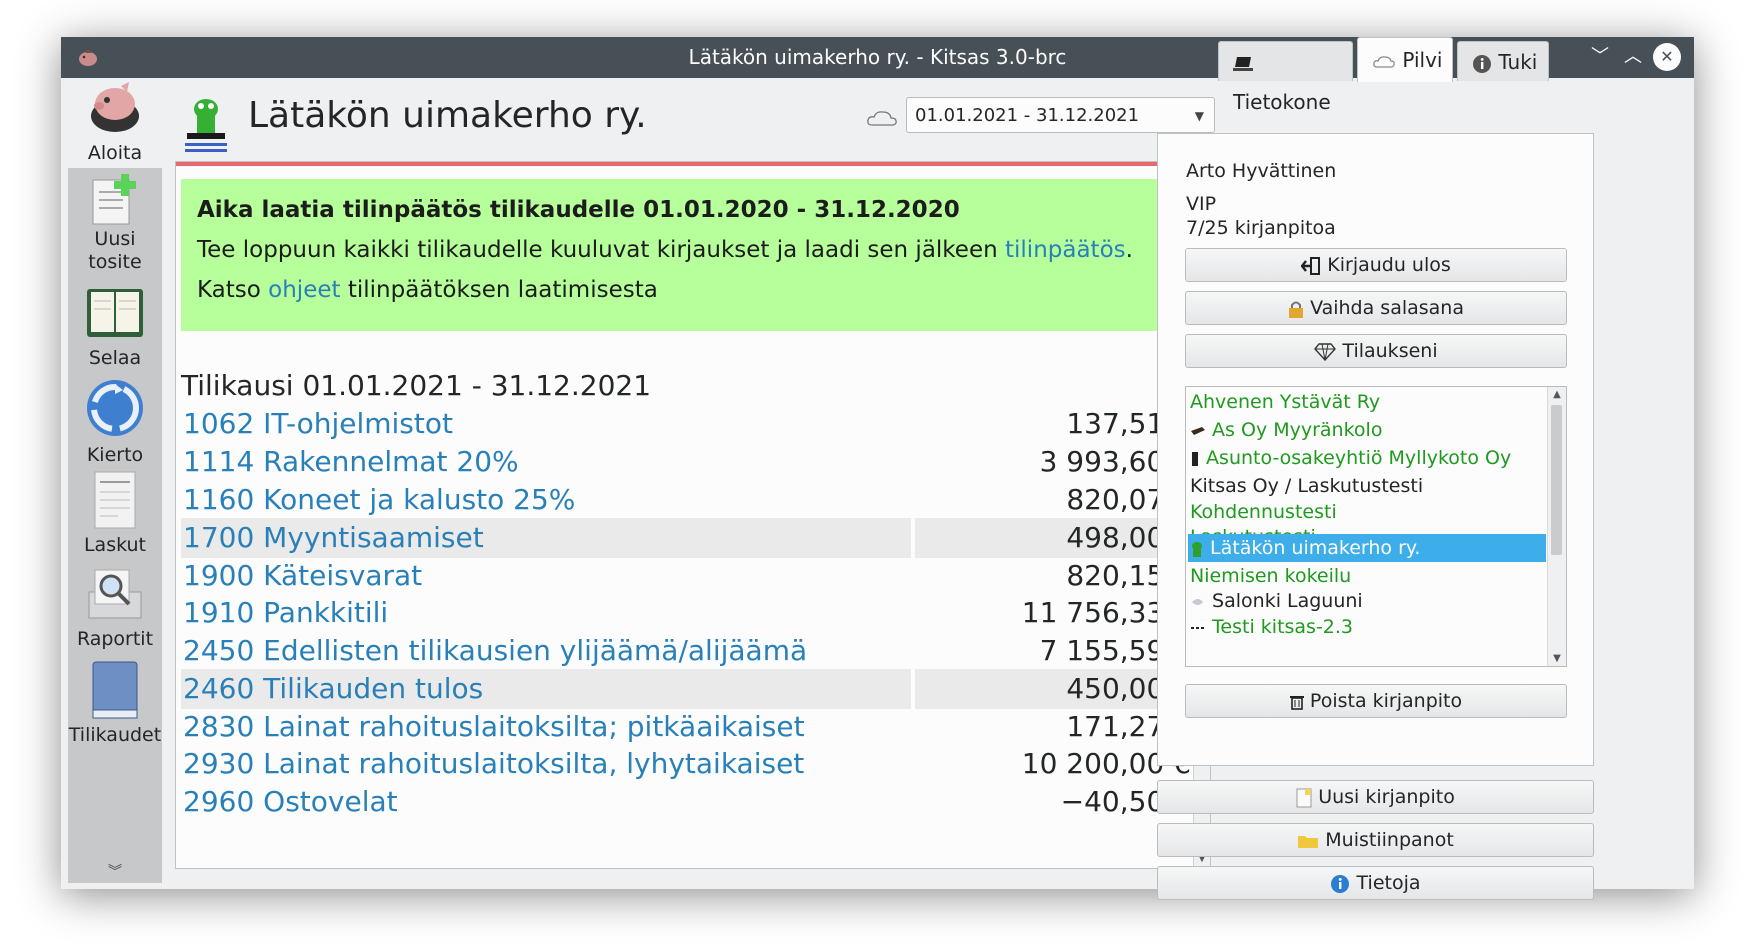 This screenshot has width=1751, height=948. What do you see at coordinates (1367, 601) in the screenshot?
I see `list-item: Salonki Laguuni` at bounding box center [1367, 601].